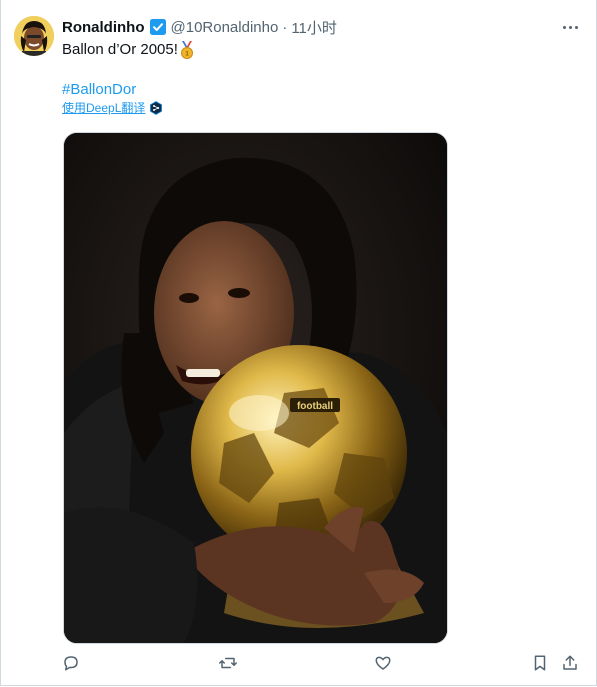 Image resolution: width=597 pixels, height=687 pixels. I want to click on deepl-icon, so click(156, 108).